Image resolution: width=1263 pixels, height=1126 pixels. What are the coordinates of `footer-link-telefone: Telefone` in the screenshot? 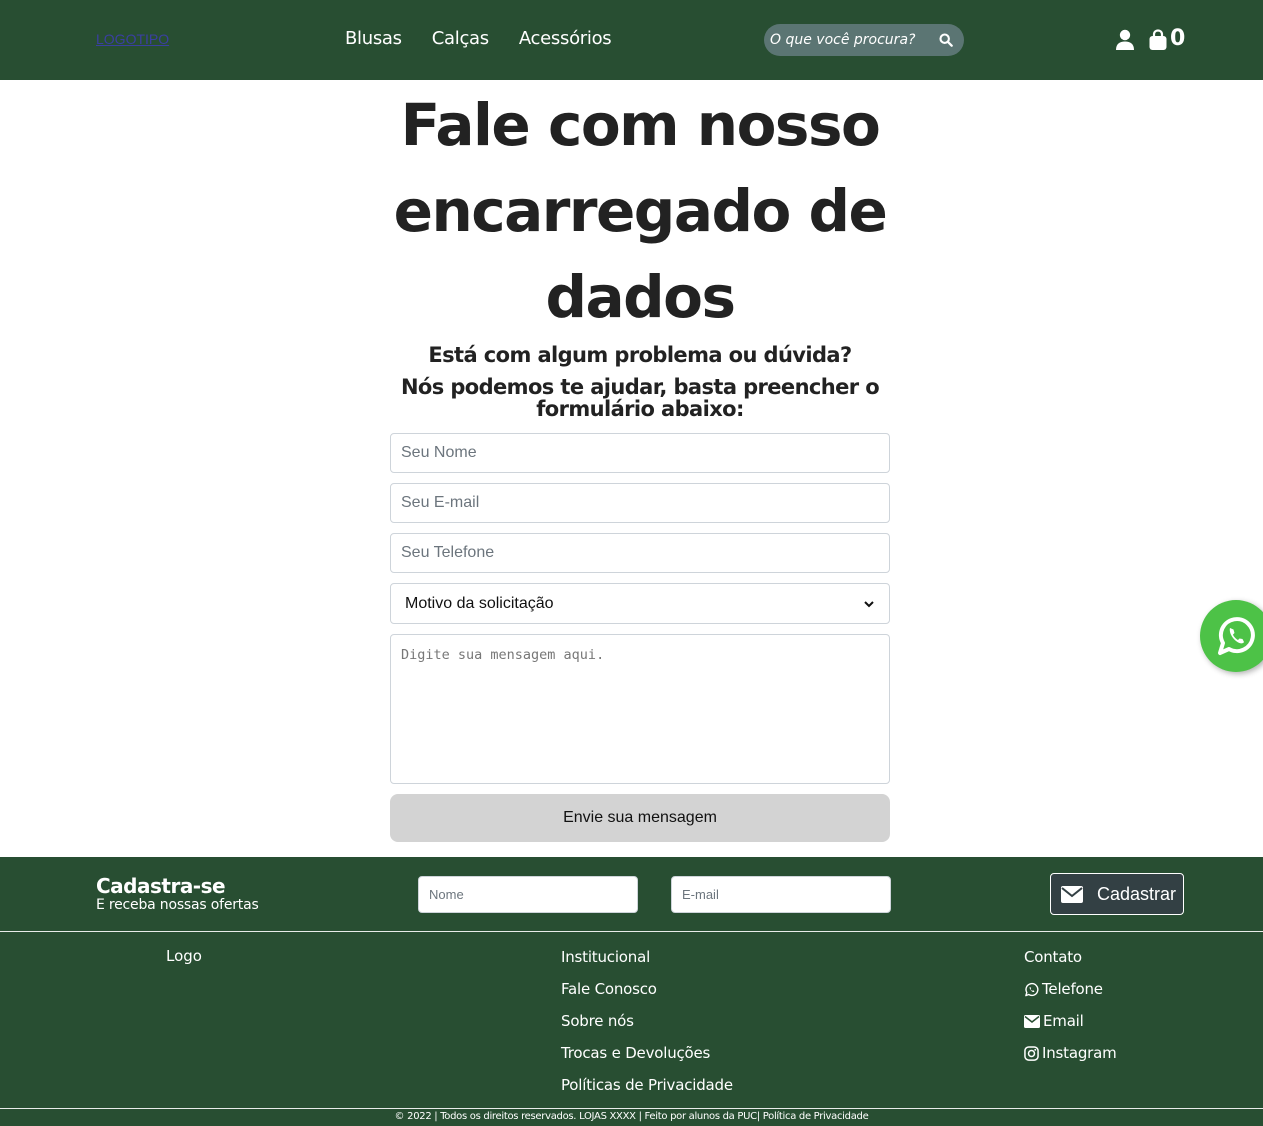 It's located at (1070, 989).